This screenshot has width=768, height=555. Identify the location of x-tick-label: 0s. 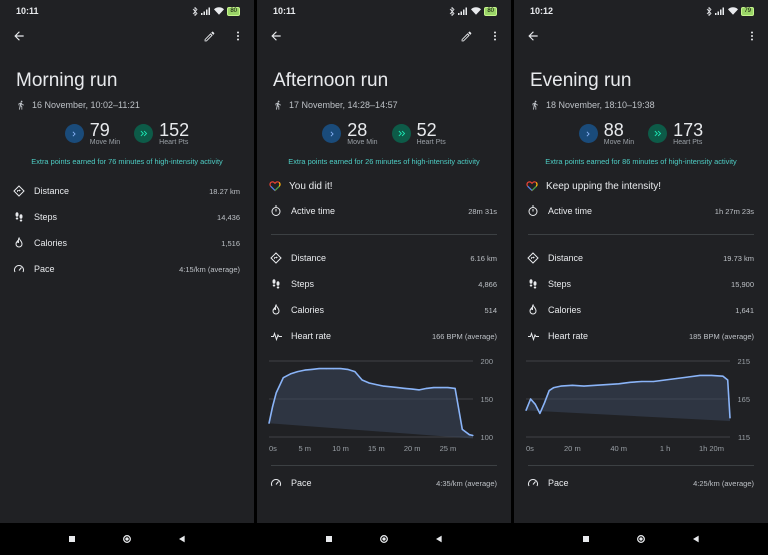
(273, 448).